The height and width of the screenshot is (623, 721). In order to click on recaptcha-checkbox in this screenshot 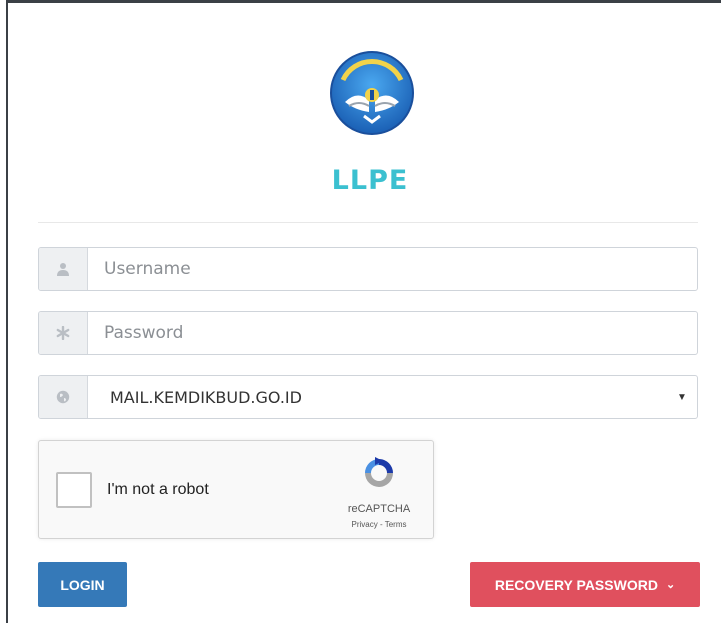, I will do `click(74, 490)`.